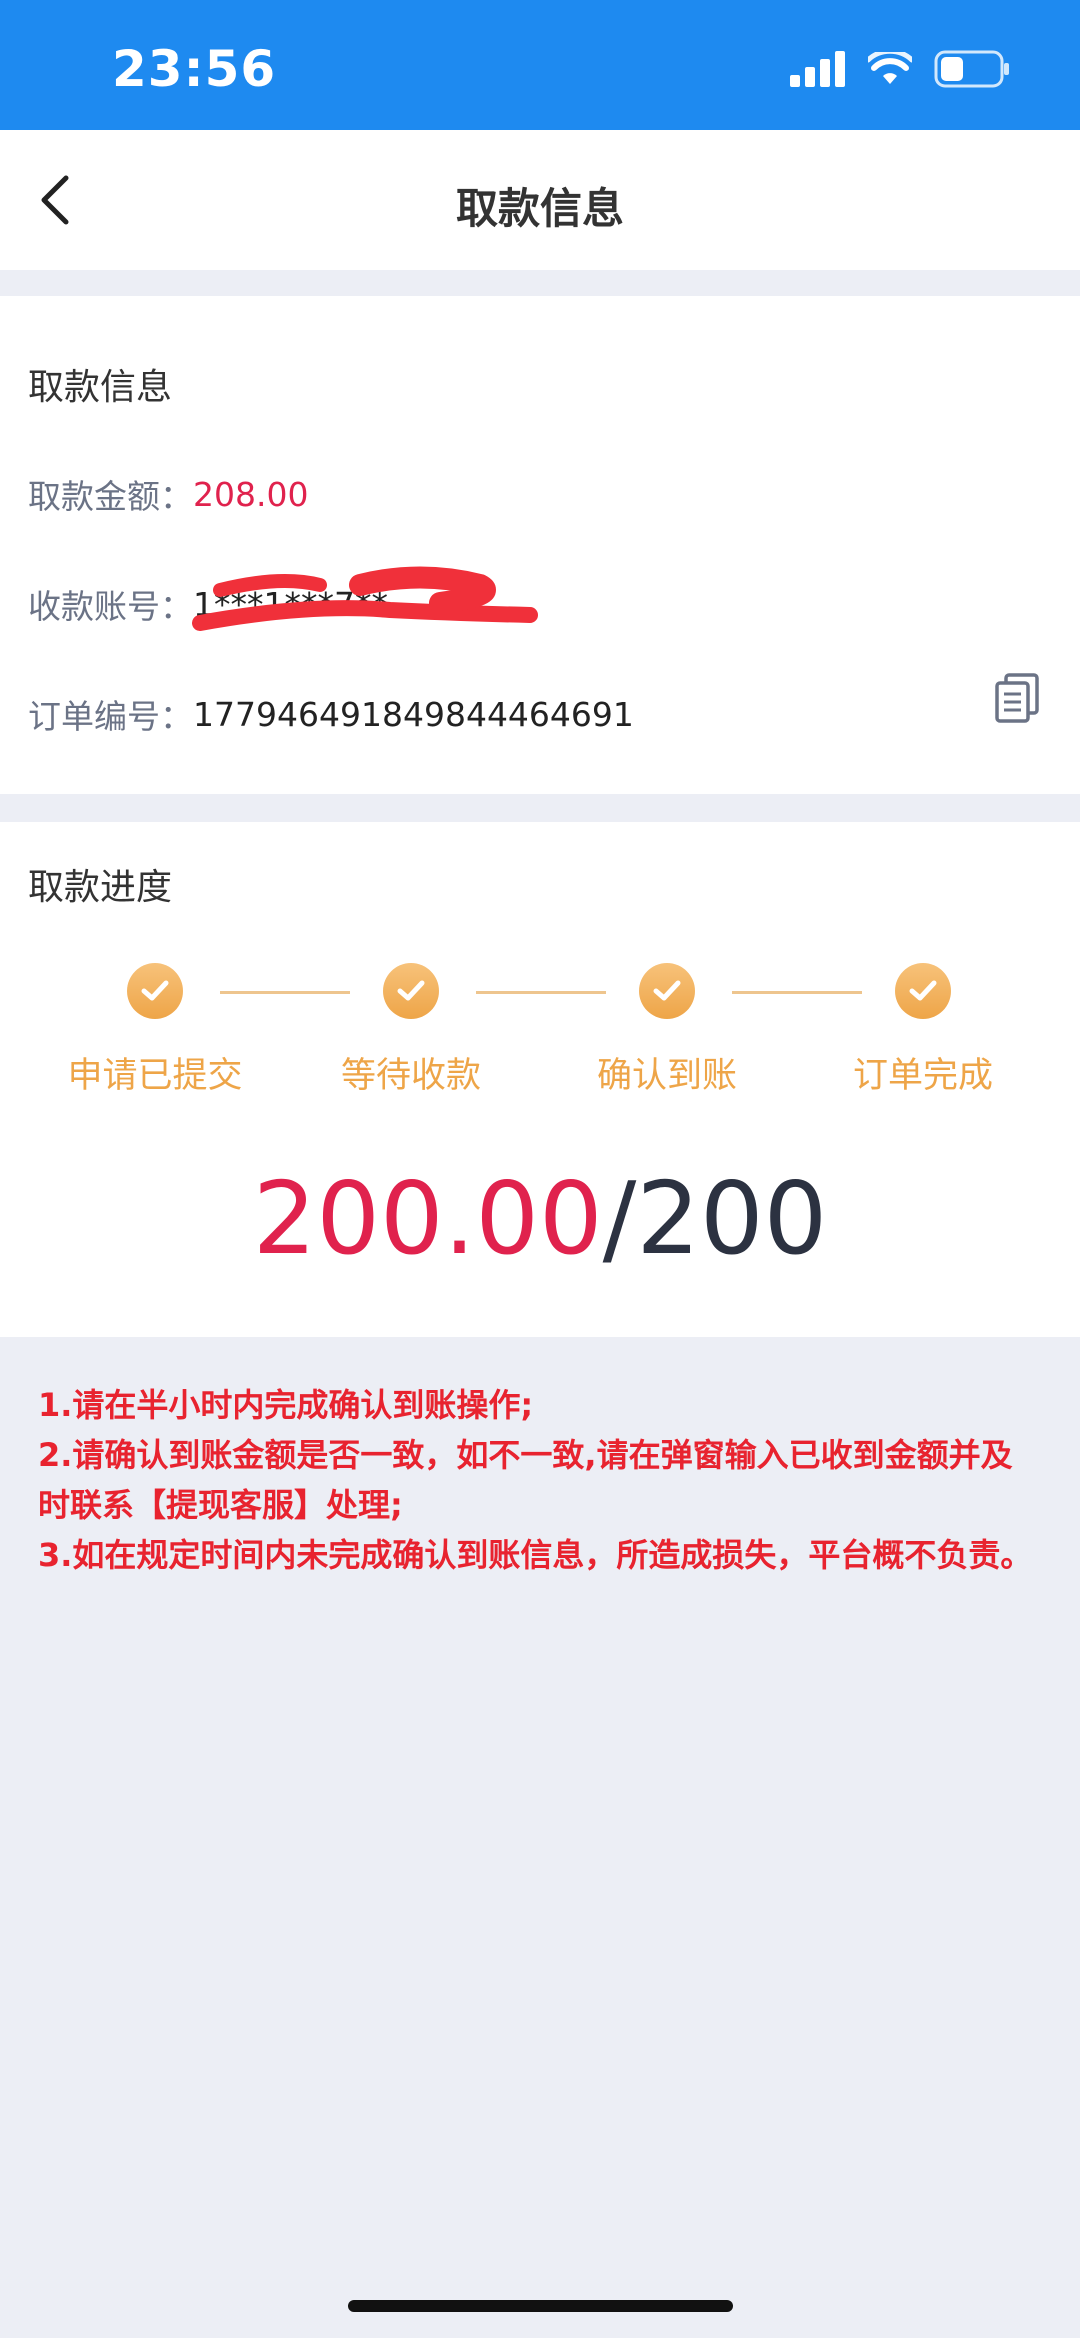  Describe the element at coordinates (1017, 698) in the screenshot. I see `copy-icon` at that location.